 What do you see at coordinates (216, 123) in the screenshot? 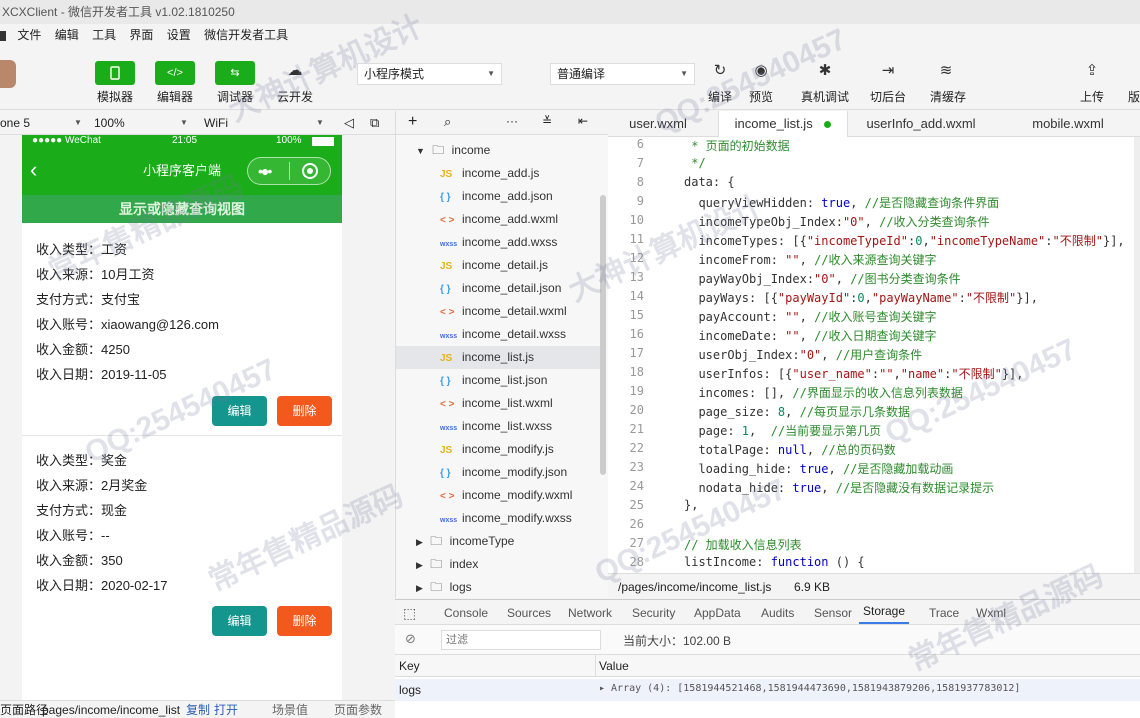
I see `network-select: WiFi` at bounding box center [216, 123].